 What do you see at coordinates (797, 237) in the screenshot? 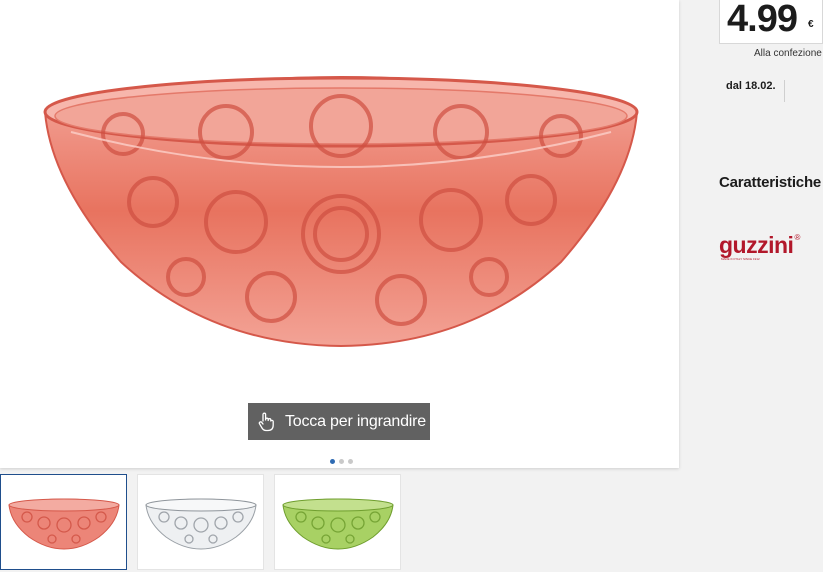
I see `brand-registered-mark: ®` at bounding box center [797, 237].